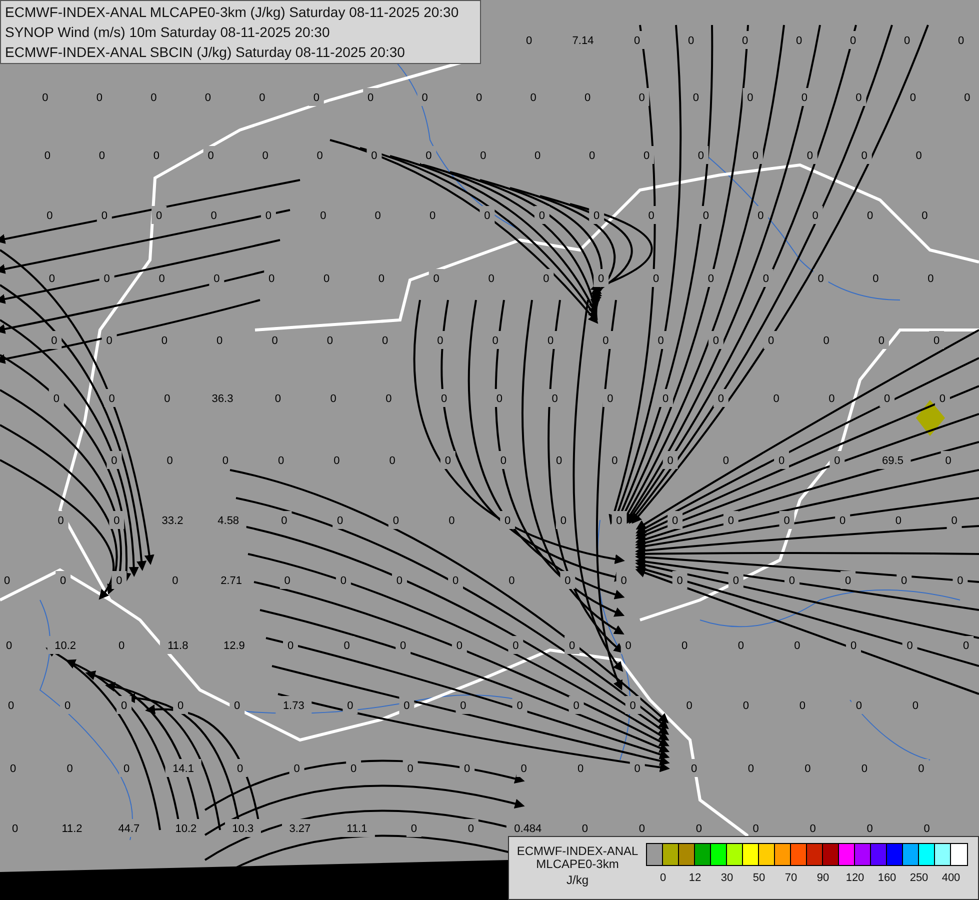  What do you see at coordinates (887, 878) in the screenshot?
I see `legend-tick-label: 160` at bounding box center [887, 878].